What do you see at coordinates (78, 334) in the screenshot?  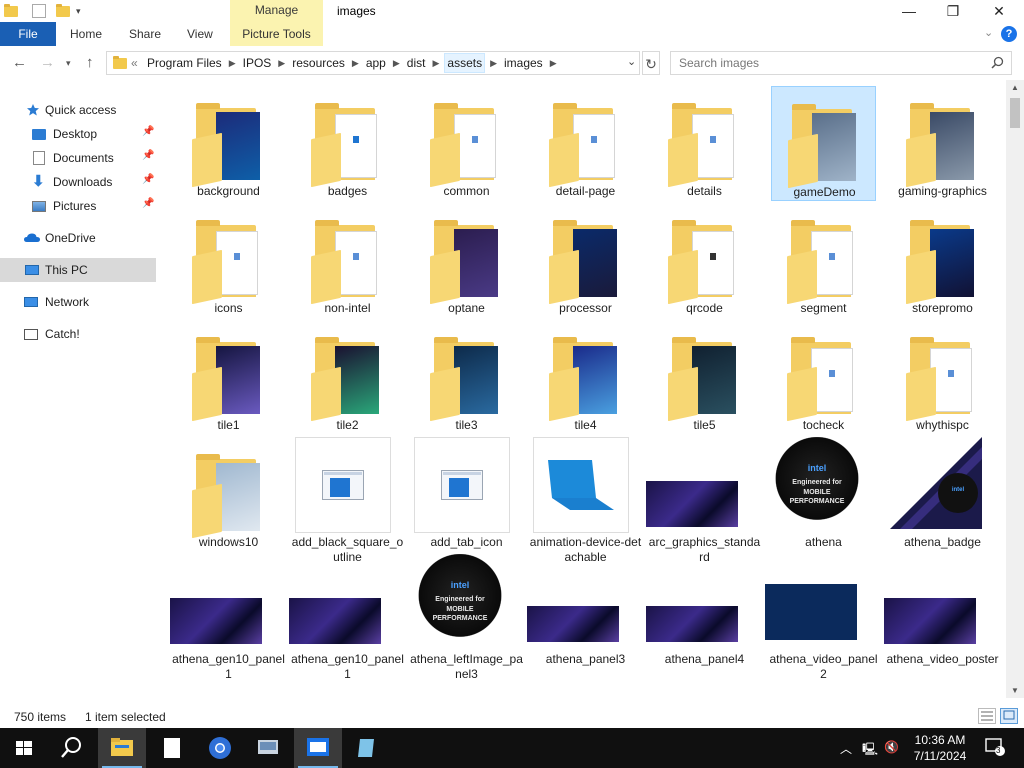 I see `nav-catch: Catch!` at bounding box center [78, 334].